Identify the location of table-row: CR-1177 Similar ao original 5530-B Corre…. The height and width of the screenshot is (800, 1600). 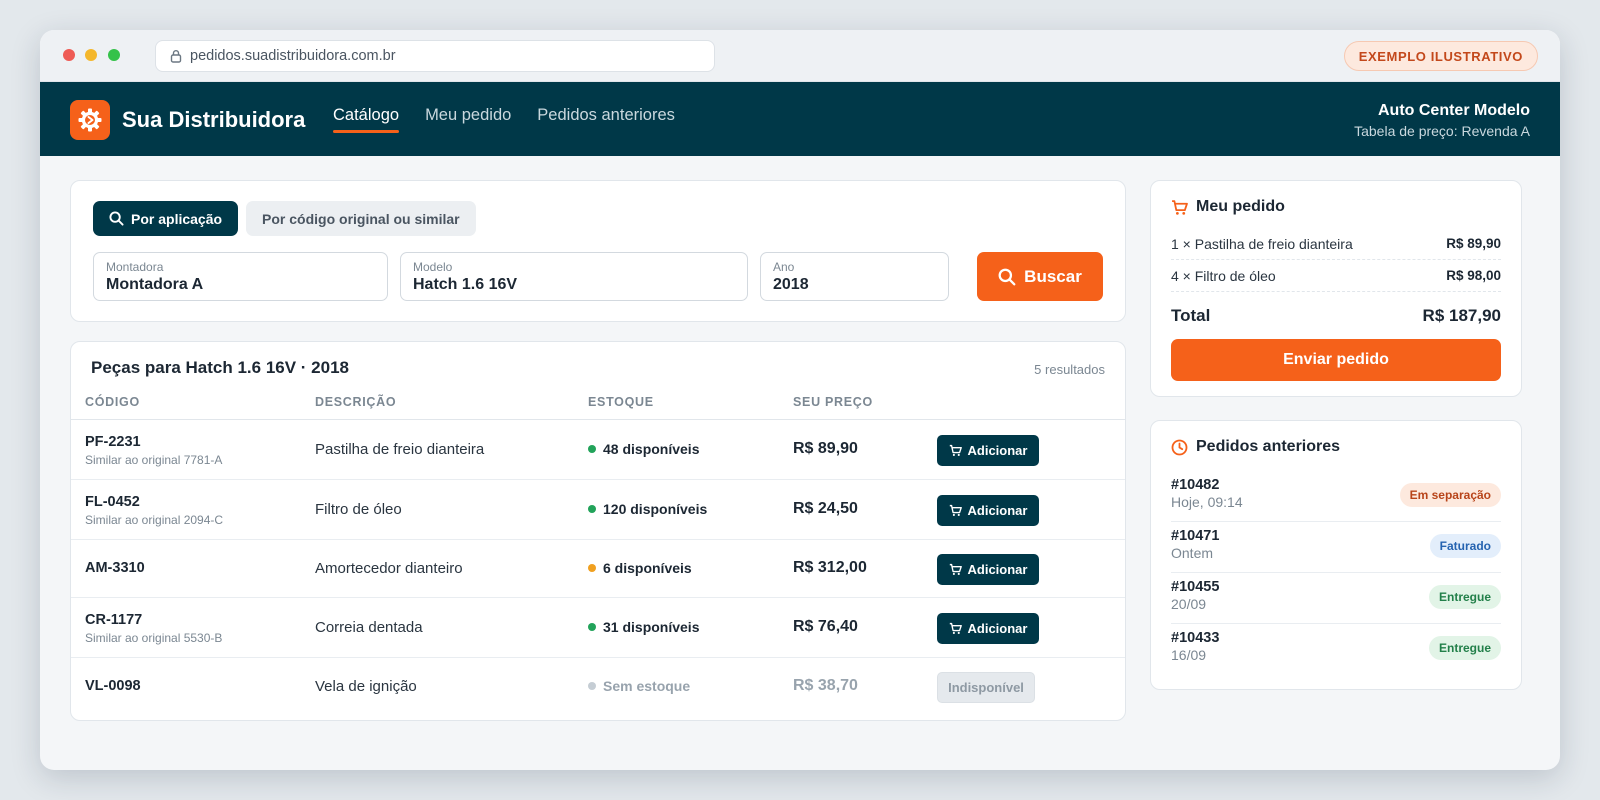
(598, 628).